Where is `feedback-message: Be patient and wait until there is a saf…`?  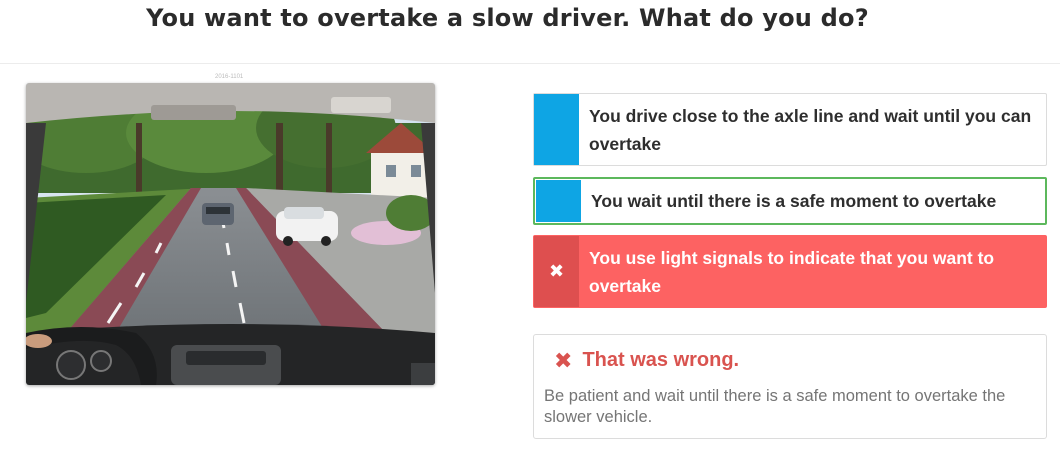 feedback-message: Be patient and wait until there is a saf… is located at coordinates (775, 406).